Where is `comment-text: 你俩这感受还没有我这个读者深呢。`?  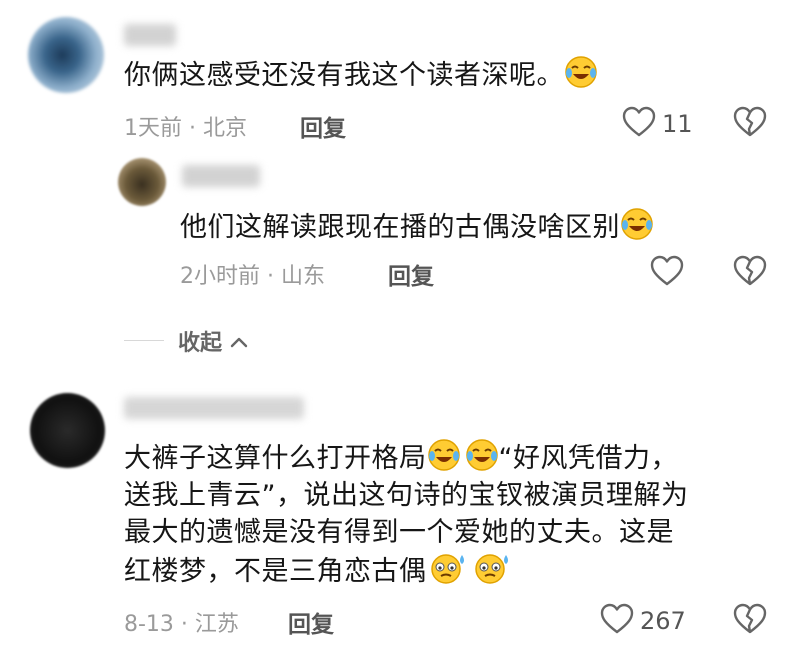 comment-text: 你俩这感受还没有我这个读者深呢。 is located at coordinates (361, 74).